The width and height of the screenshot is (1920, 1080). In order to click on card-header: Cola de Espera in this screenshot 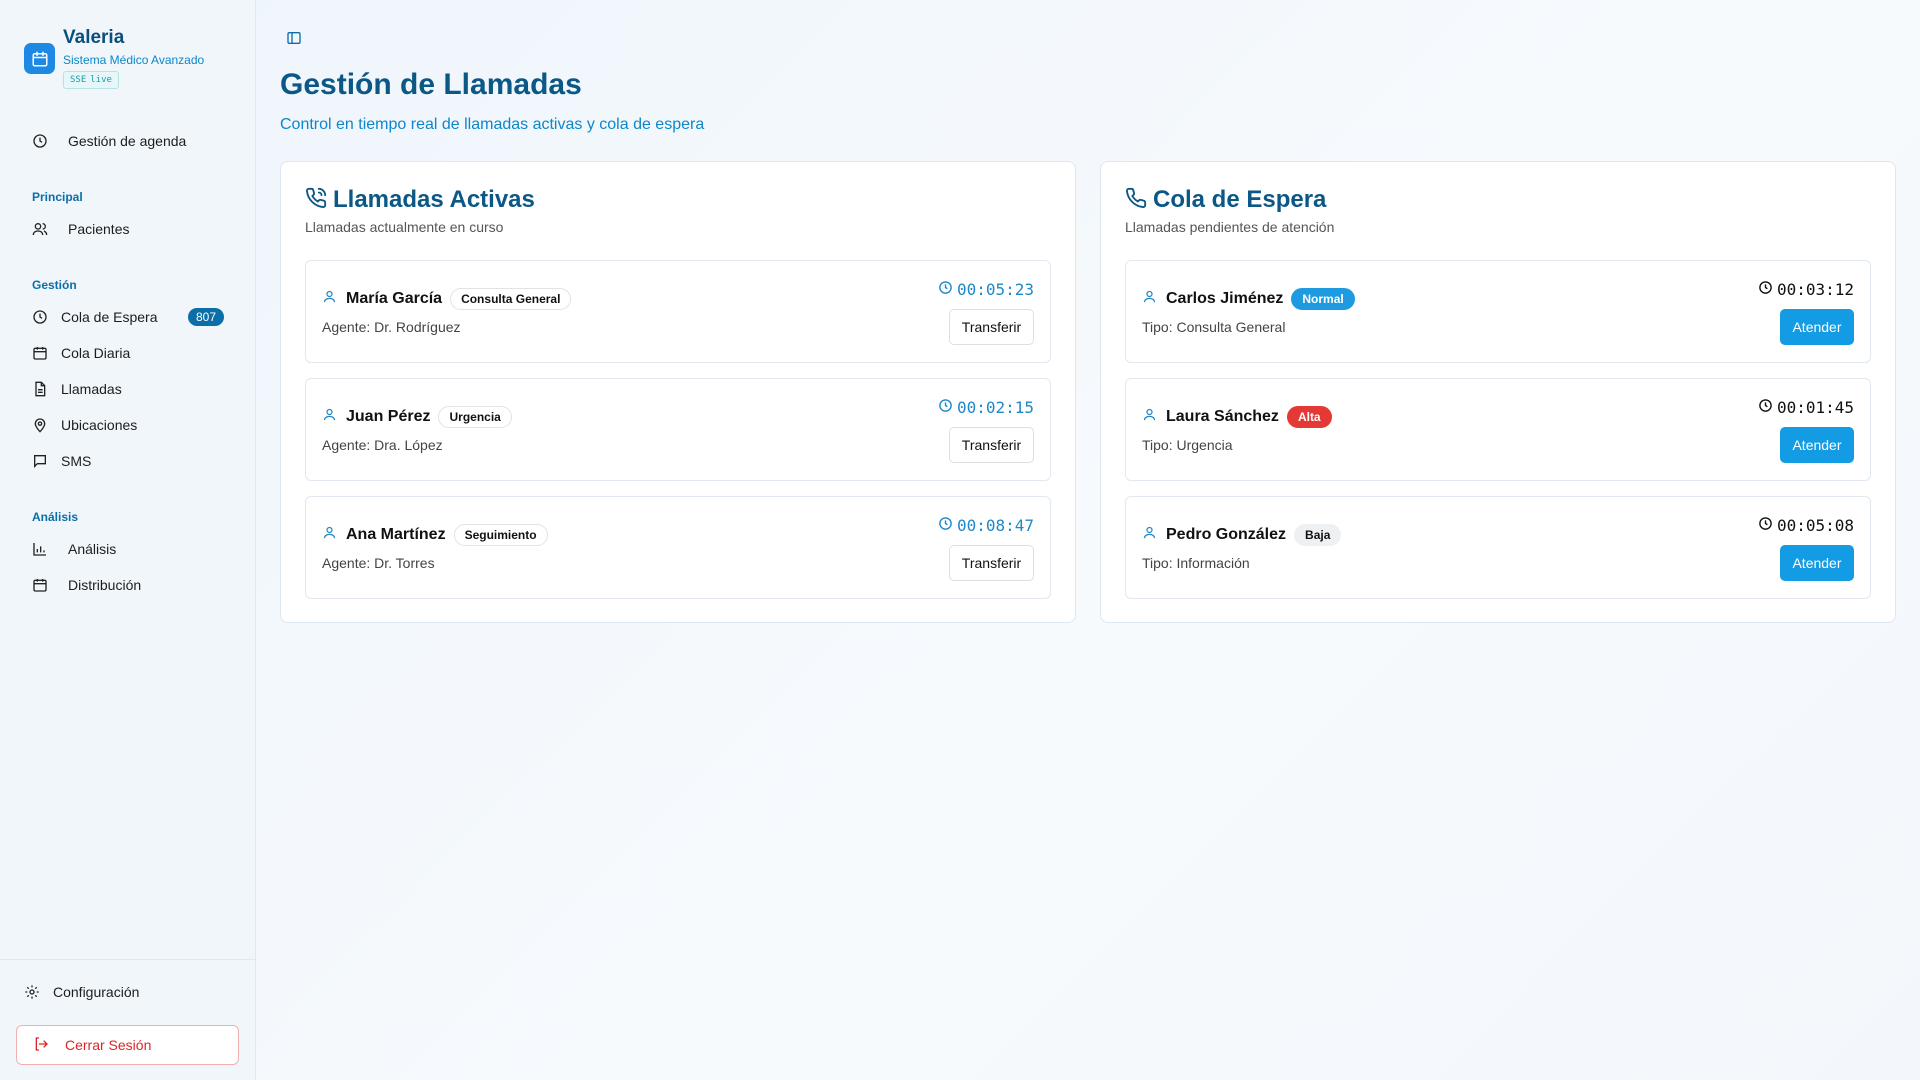, I will do `click(1225, 200)`.